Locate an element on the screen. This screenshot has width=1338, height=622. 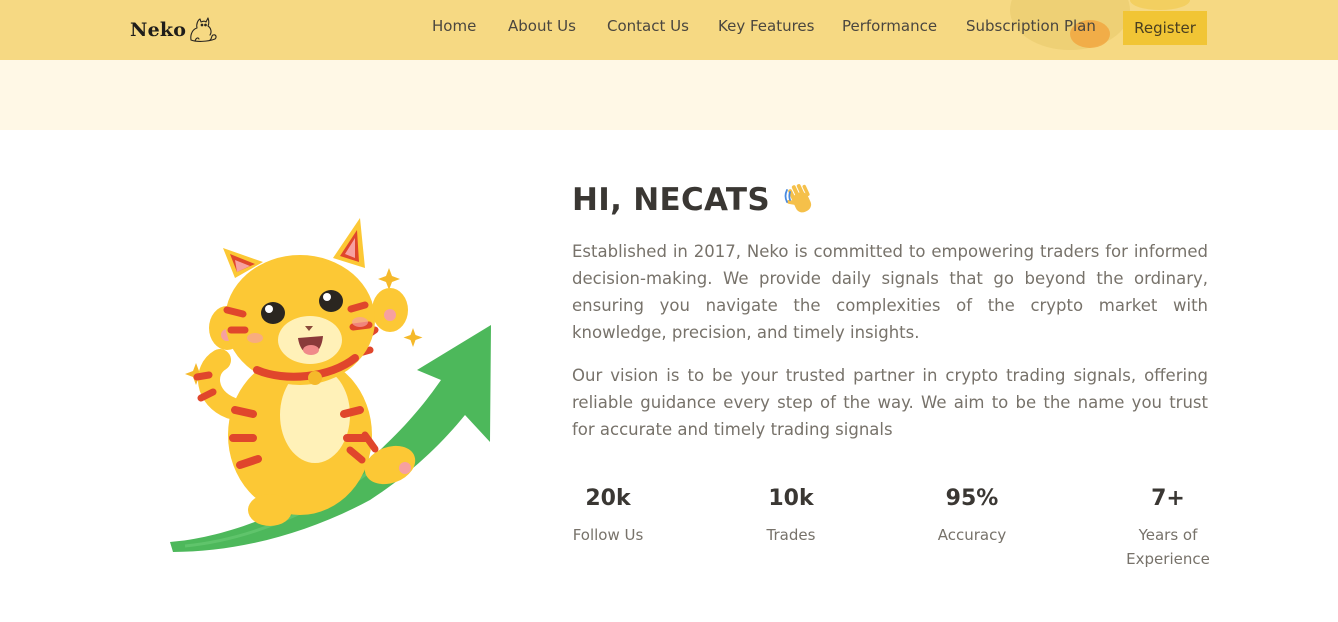
stat-years-experience: 7+ Years of Experience is located at coordinates (1168, 528).